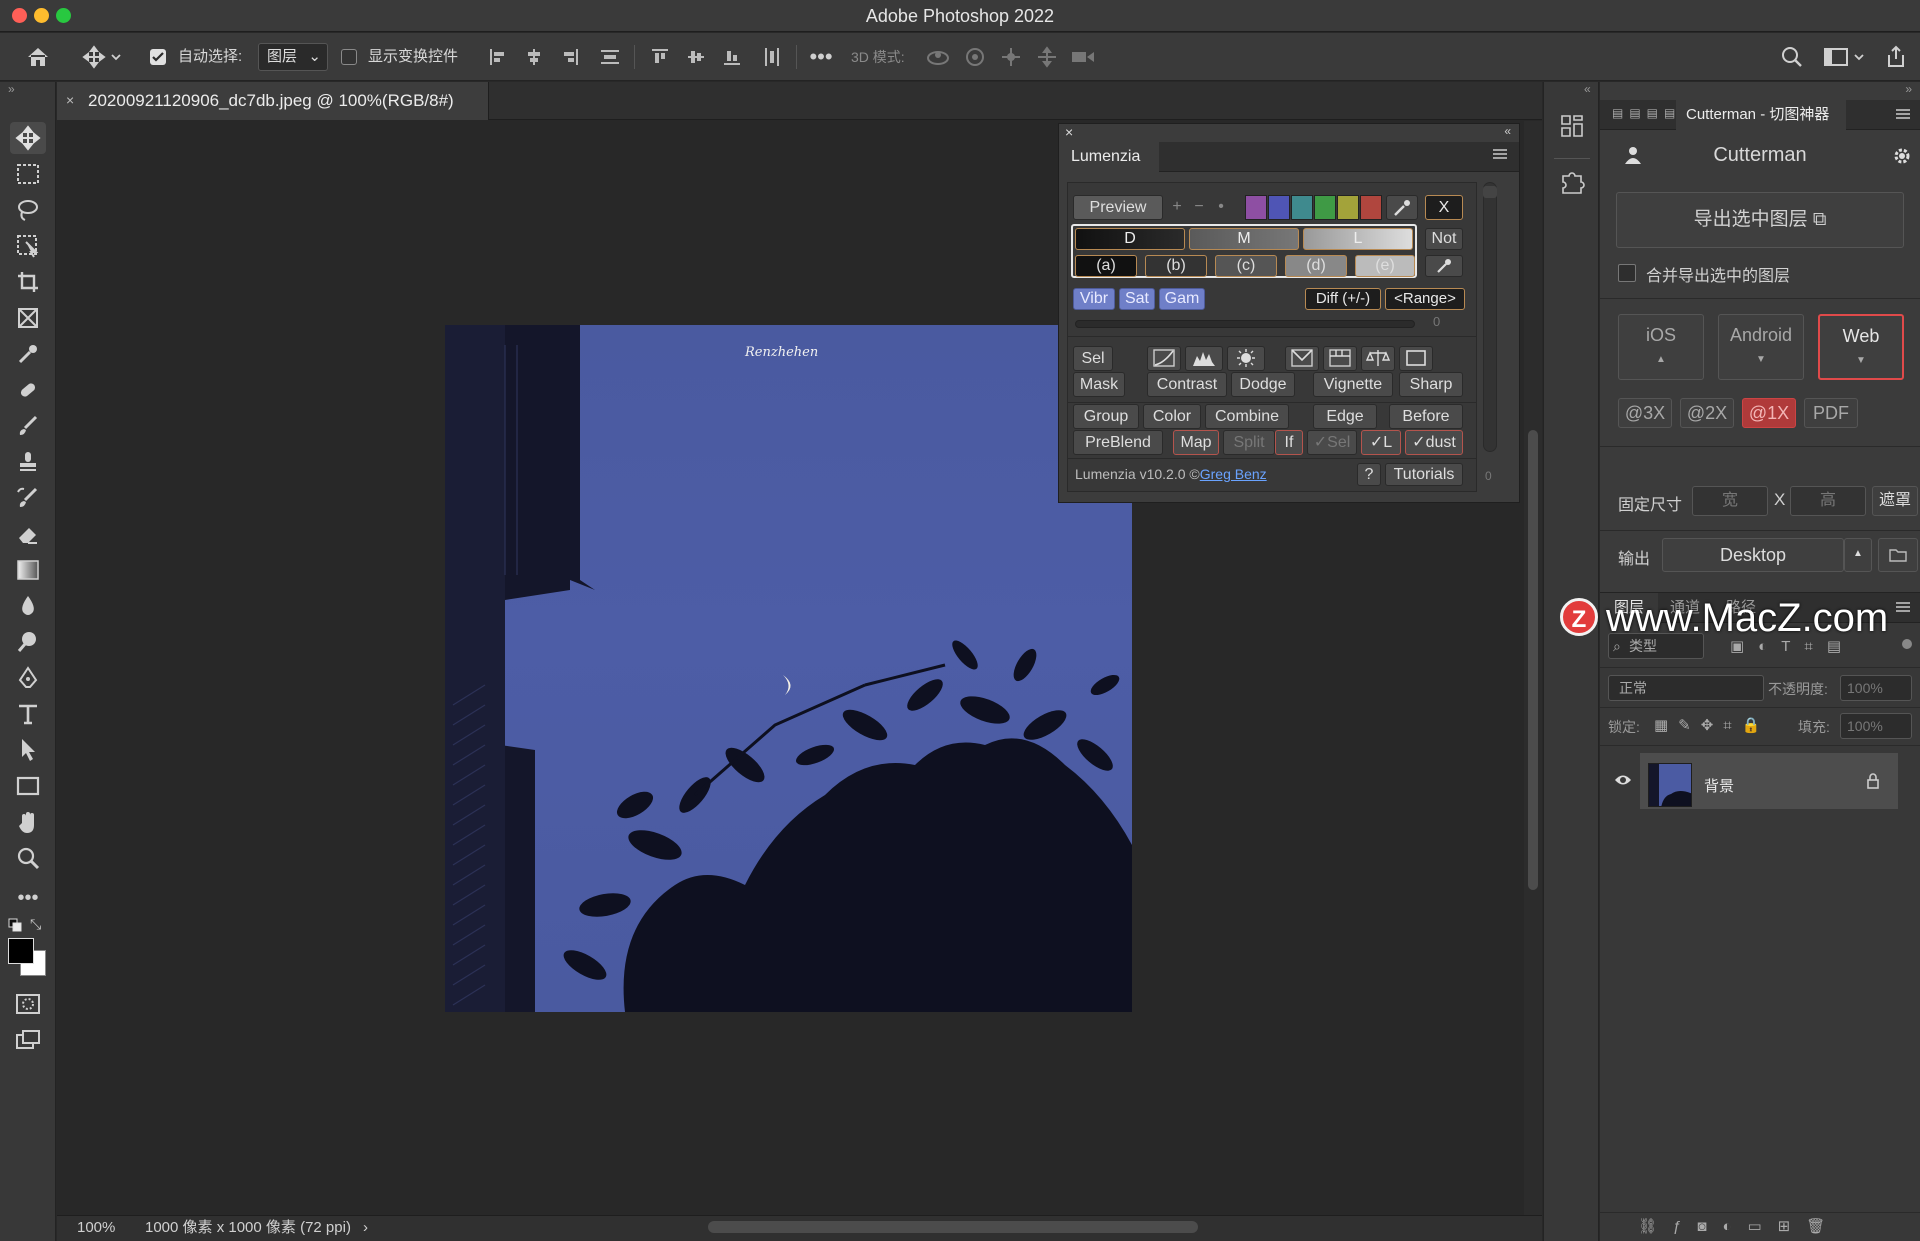  I want to click on panel-scroll-up, so click(1490, 192).